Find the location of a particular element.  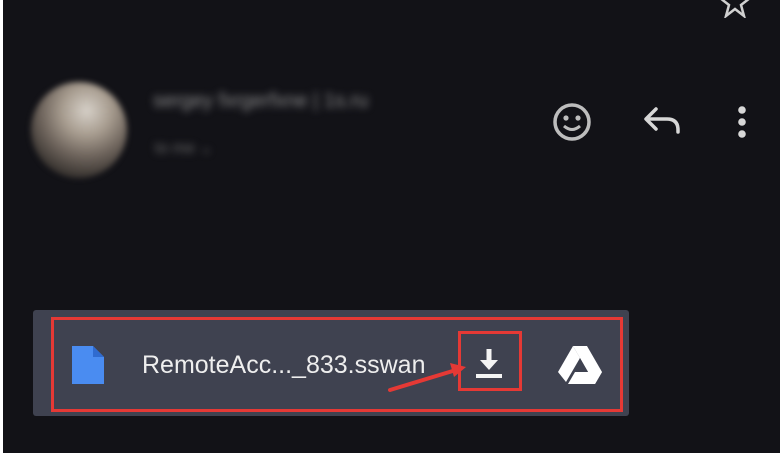

sender-name: sergey fxrgerfxne | 1s.ru is located at coordinates (261, 101).